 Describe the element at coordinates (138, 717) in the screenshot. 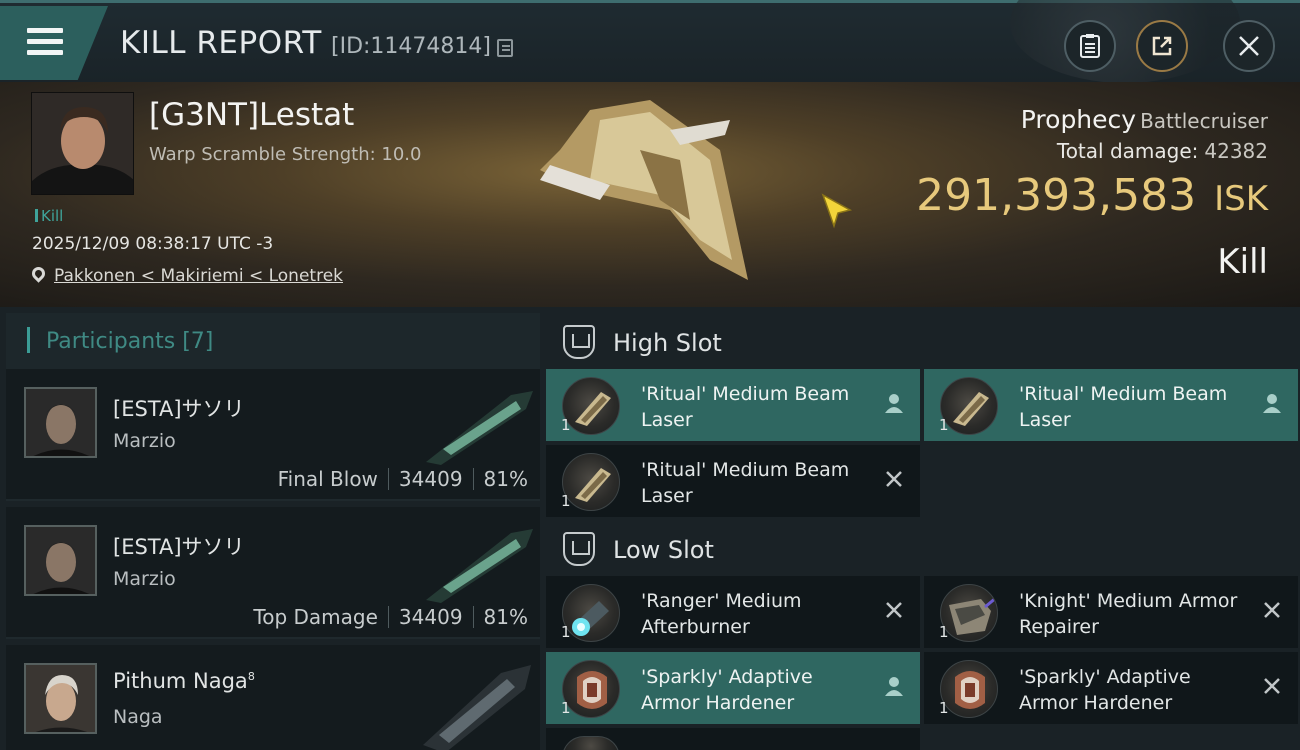

I see `participant-ship: Naga` at that location.